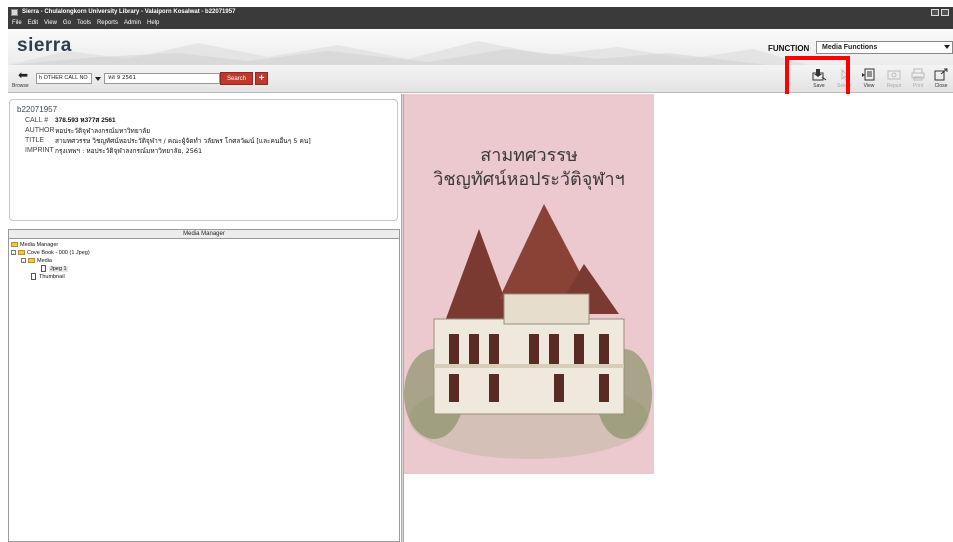 The height and width of the screenshot is (542, 953). I want to click on close-record-icon, so click(941, 74).